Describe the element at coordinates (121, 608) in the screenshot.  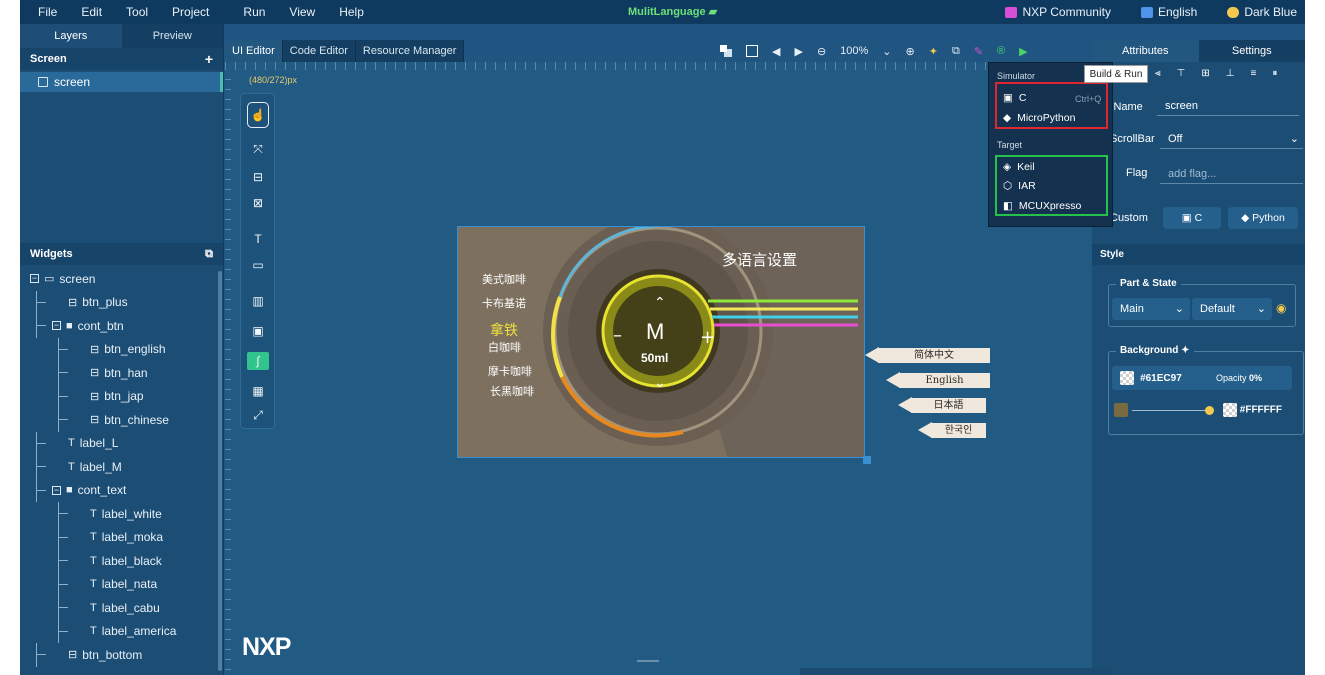
I see `tree-item-label-cabu: Tlabel_cabu` at that location.